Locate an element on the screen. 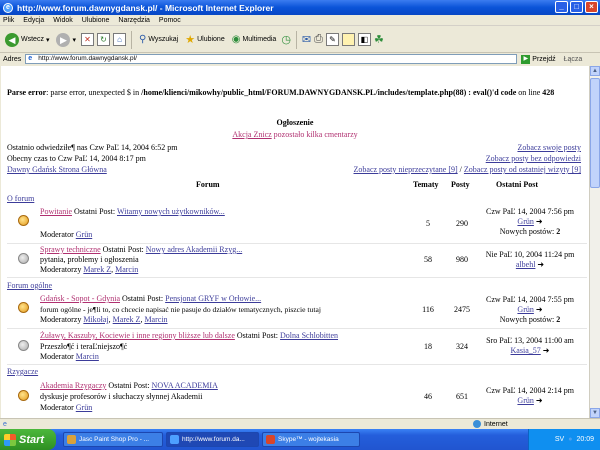 The image size is (600, 450). minimize-button: _ is located at coordinates (561, 7).